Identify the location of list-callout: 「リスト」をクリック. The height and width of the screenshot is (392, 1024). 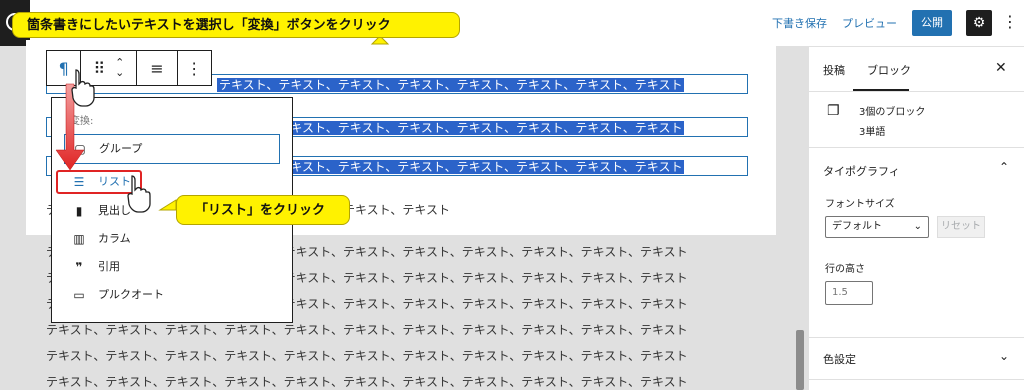
(263, 210).